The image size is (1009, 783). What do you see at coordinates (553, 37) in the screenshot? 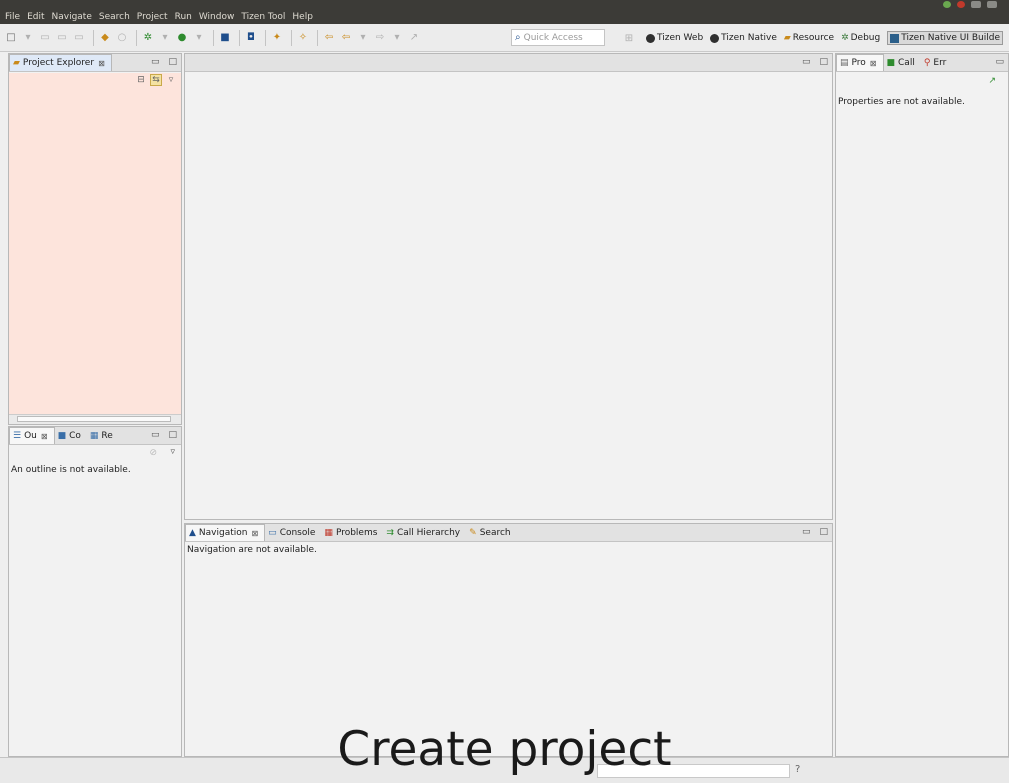
I see `quick-access-placeholder: Quick Access` at bounding box center [553, 37].